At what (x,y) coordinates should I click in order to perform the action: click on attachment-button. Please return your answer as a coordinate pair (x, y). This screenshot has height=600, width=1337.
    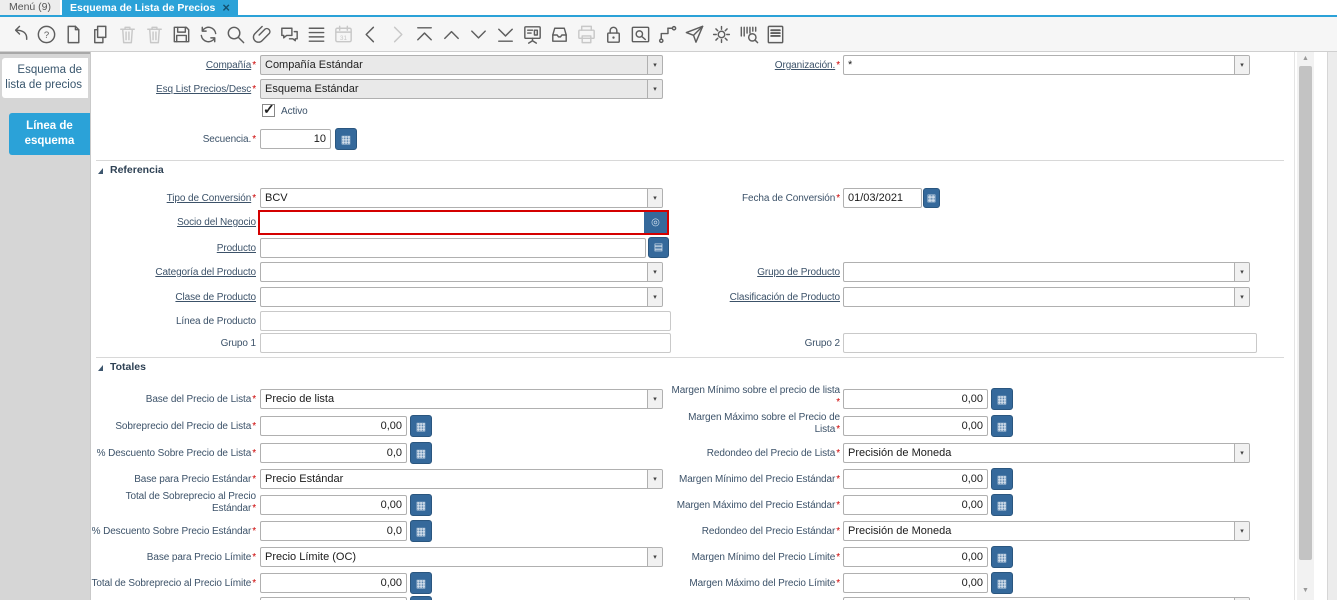
    Looking at the image, I should click on (262, 34).